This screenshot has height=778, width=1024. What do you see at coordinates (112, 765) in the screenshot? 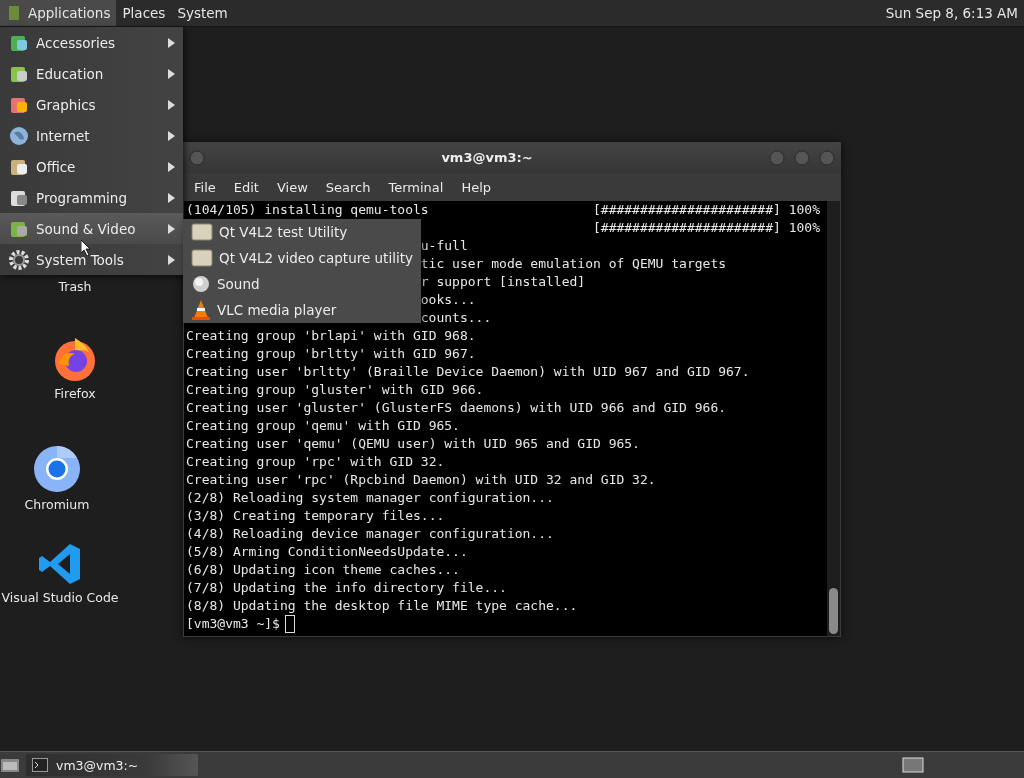
I see `task-button: vm3@vm3:~` at bounding box center [112, 765].